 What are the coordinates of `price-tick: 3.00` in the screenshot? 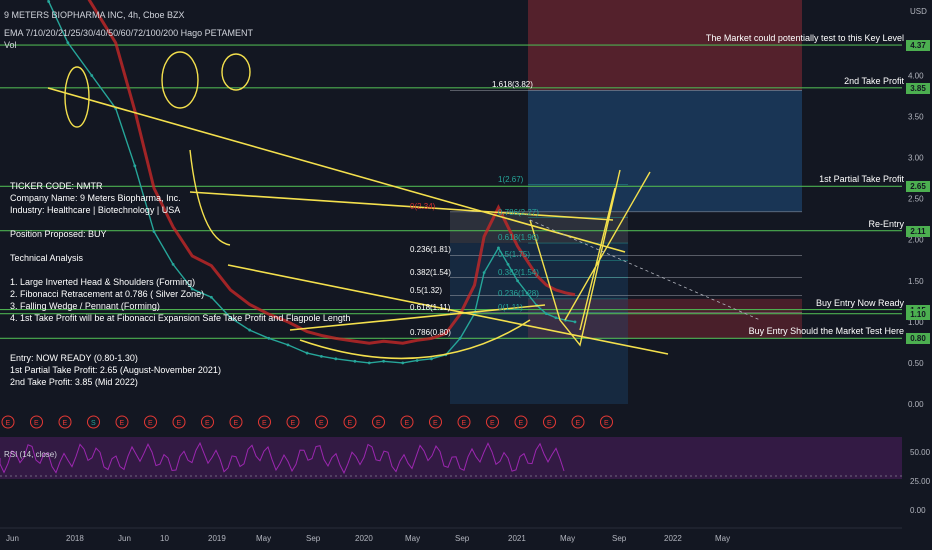 It's located at (916, 158).